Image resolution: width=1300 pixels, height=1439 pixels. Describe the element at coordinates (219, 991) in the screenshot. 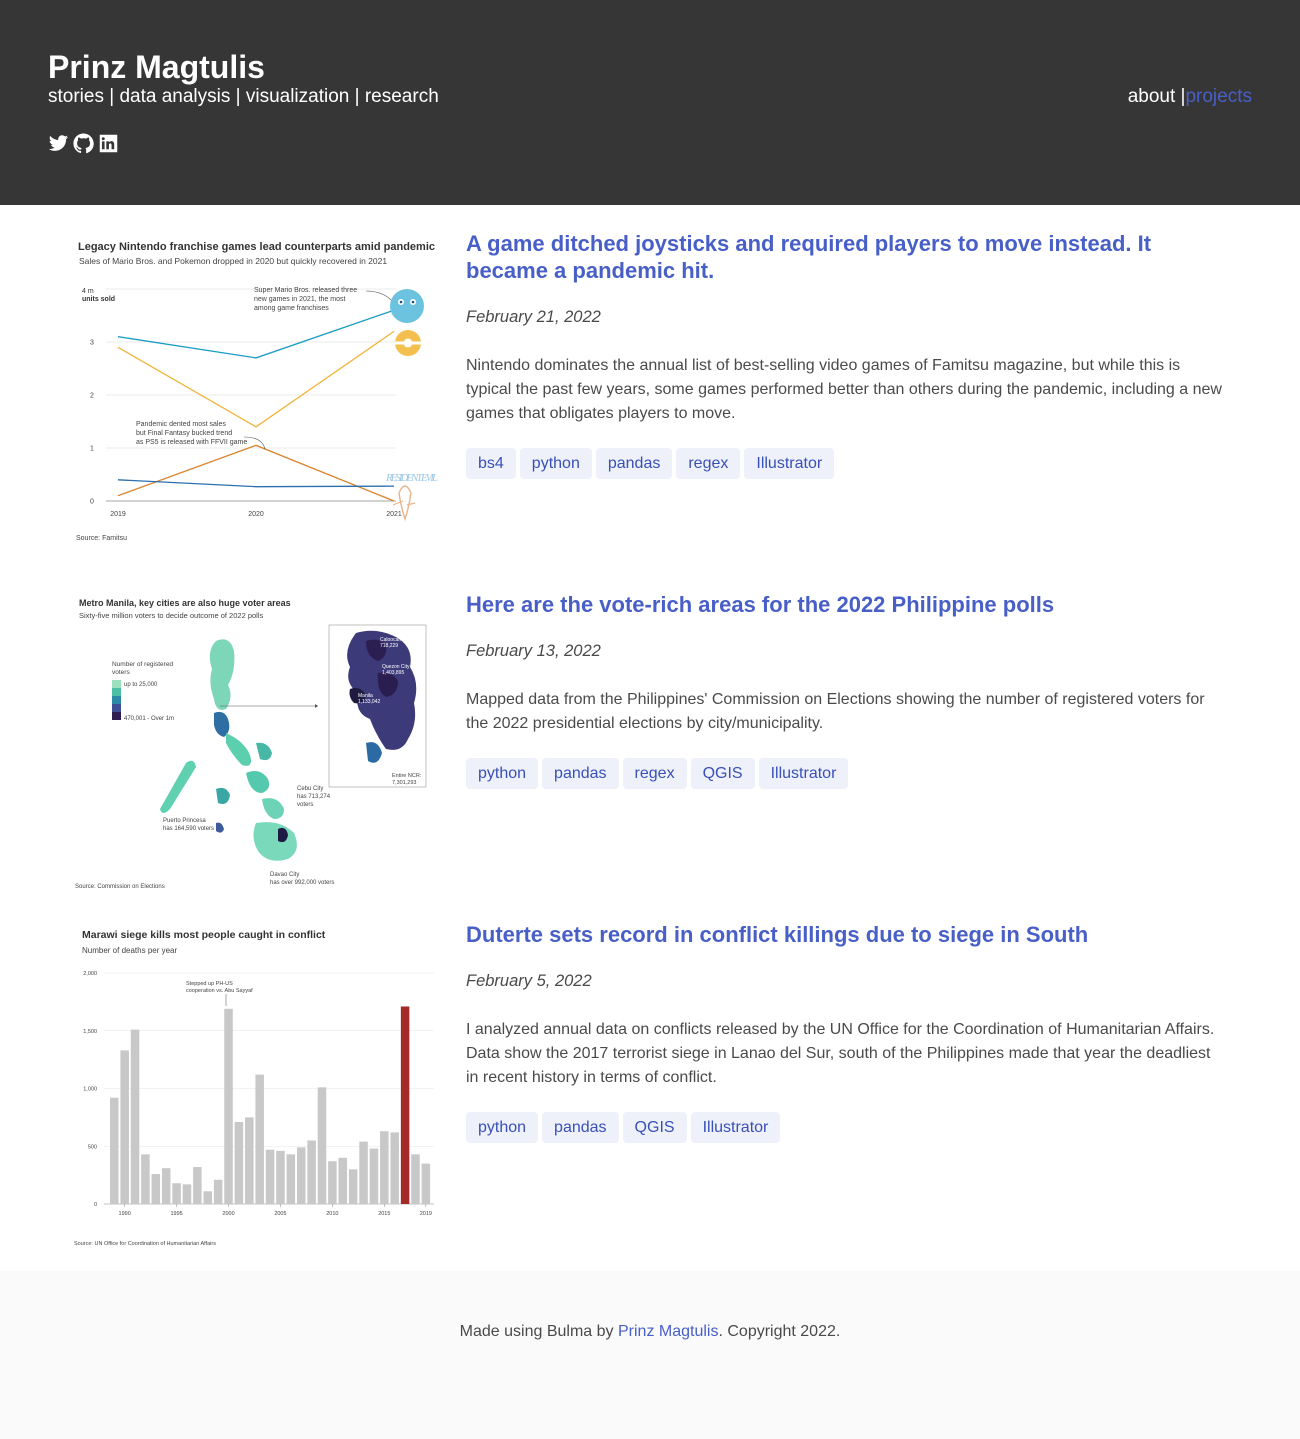

I see `annotation-line2: cooperation vs. Abu Sayyaf` at that location.